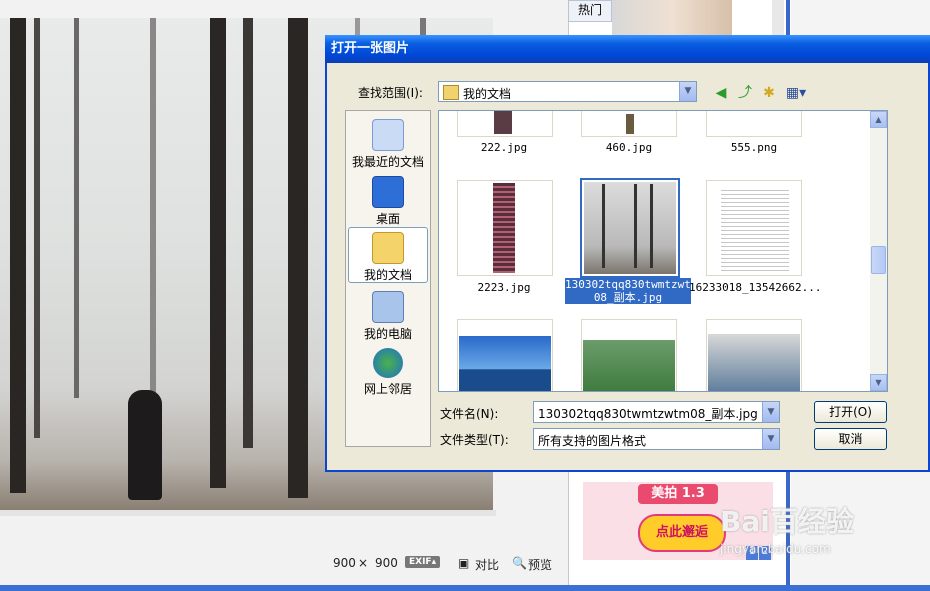  I want to click on cancel-button: 取消, so click(850, 439).